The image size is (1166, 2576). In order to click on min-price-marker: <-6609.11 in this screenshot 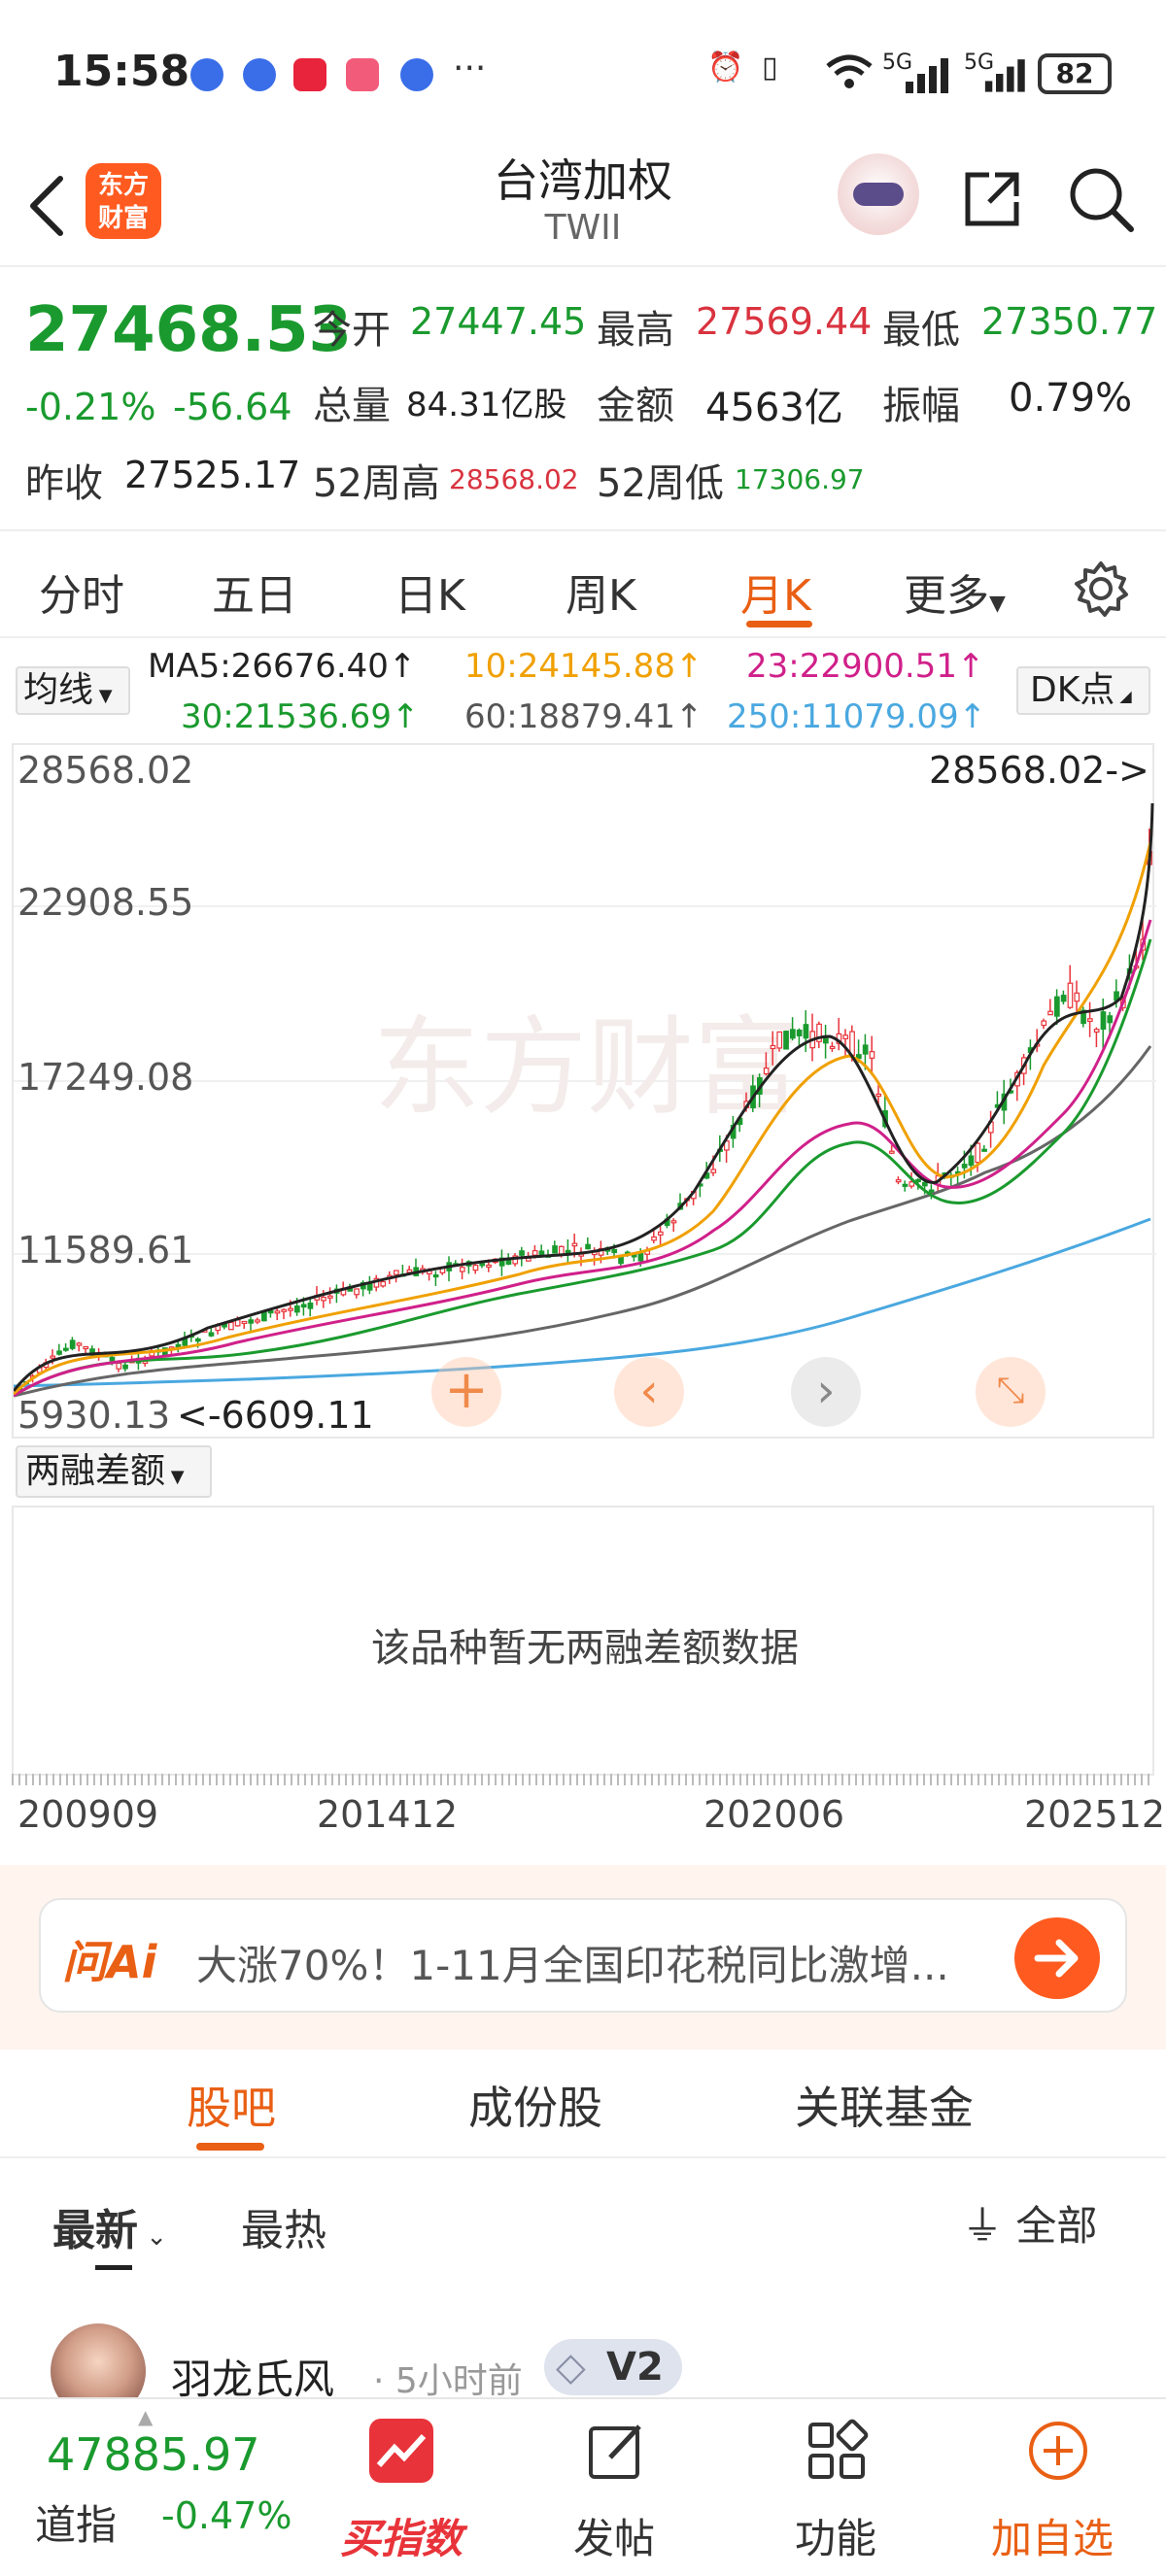, I will do `click(275, 1415)`.